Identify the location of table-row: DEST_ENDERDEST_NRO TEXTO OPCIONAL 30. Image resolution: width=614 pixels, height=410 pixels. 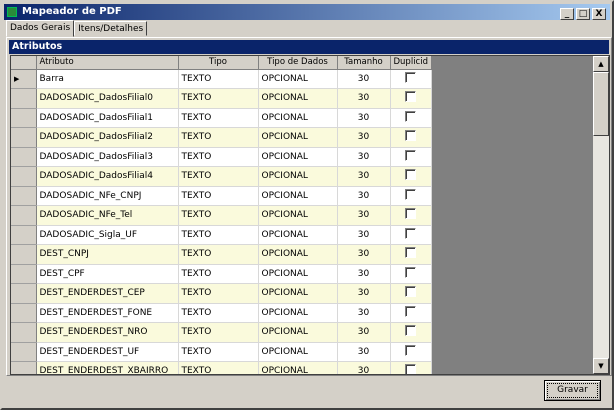
(221, 332).